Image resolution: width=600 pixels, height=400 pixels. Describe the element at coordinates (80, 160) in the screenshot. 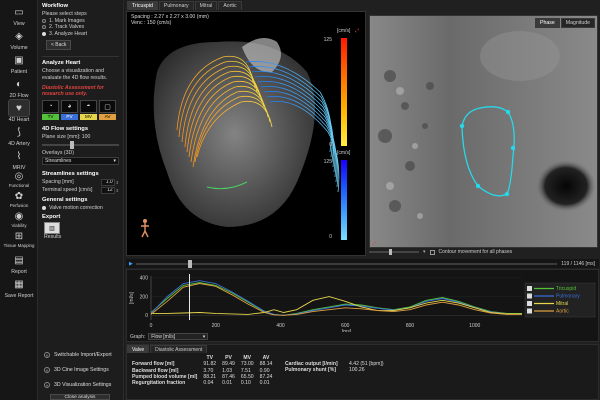

I see `overlays-select: Streamlines ▾` at that location.